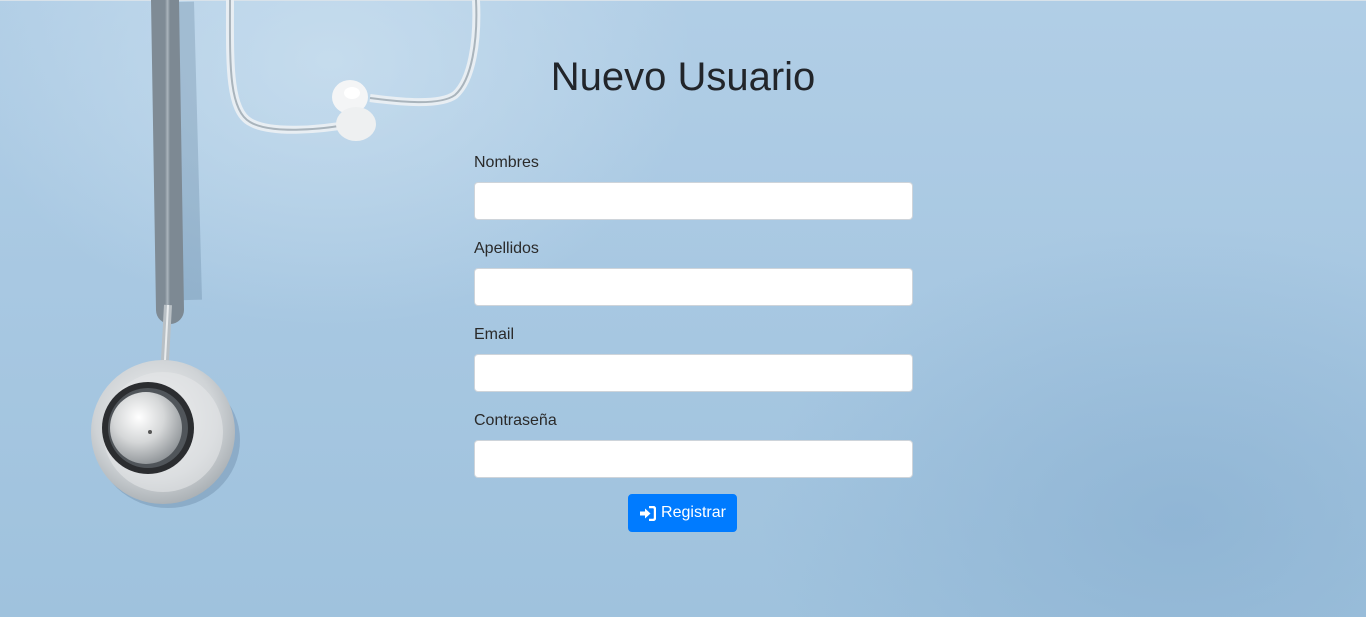 The height and width of the screenshot is (617, 1366). I want to click on registrar-button: Registrar, so click(682, 513).